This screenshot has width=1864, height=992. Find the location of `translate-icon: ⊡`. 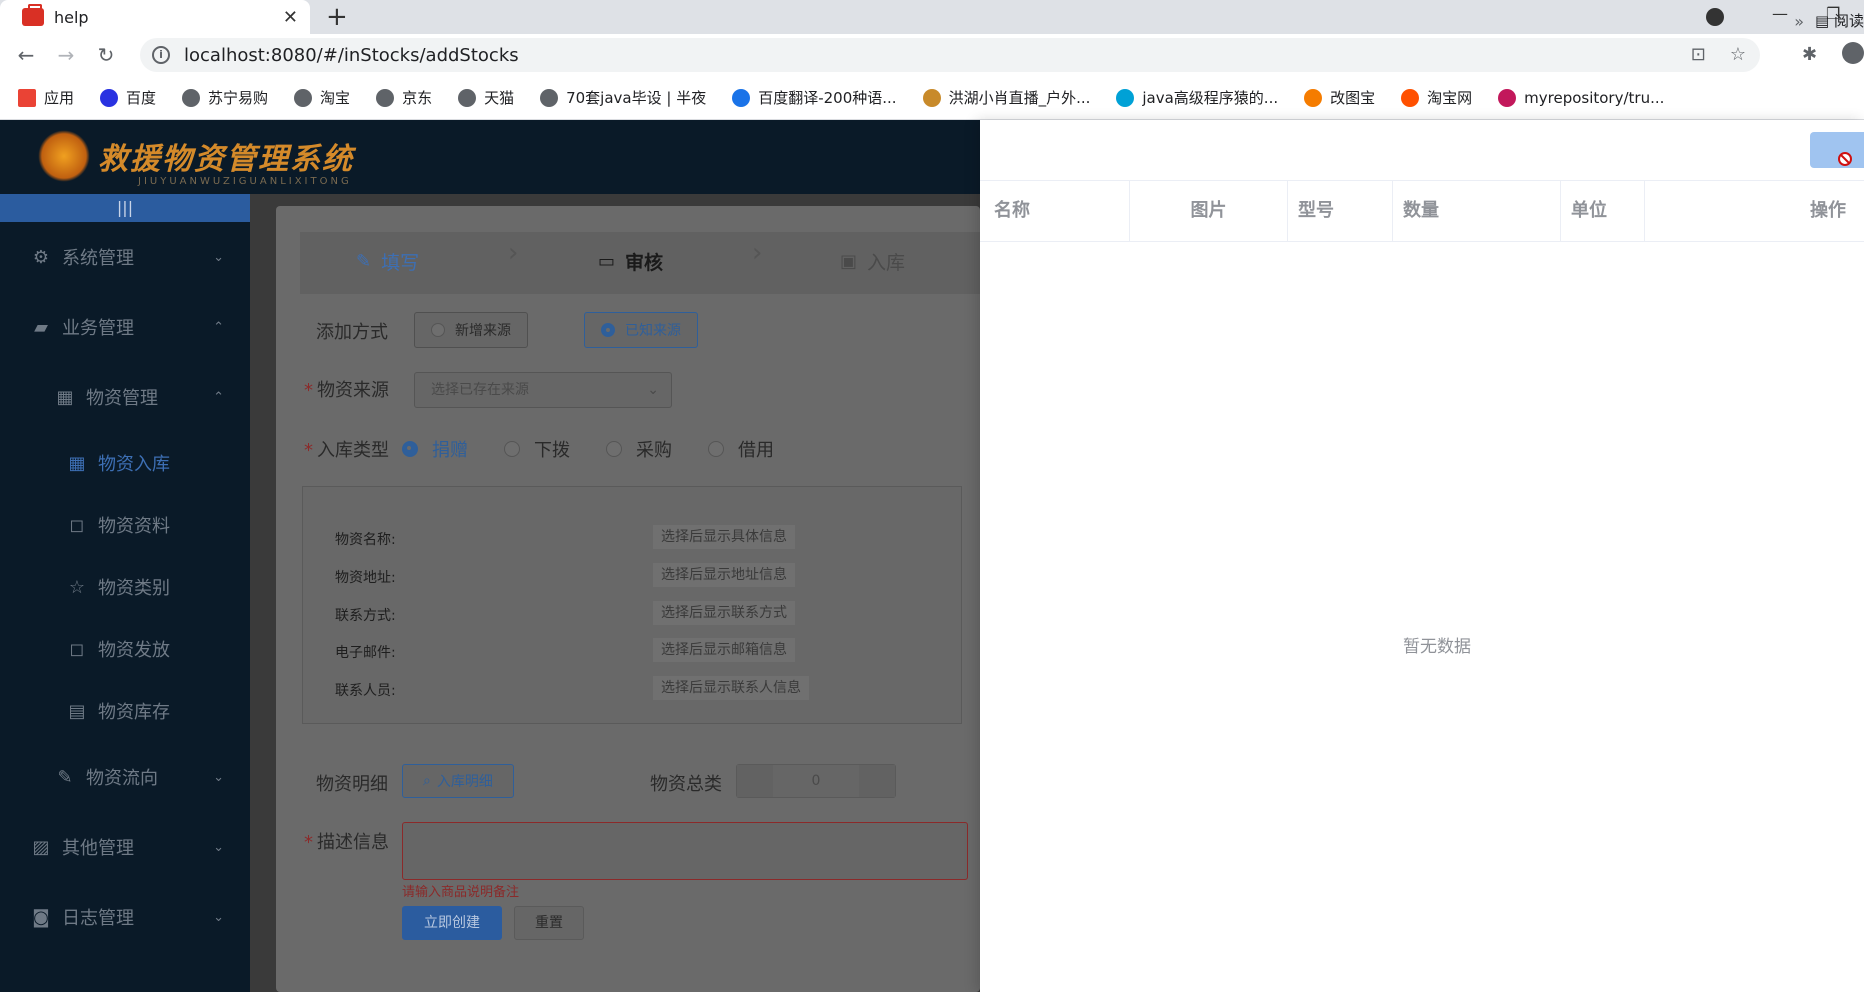

translate-icon: ⊡ is located at coordinates (1698, 54).